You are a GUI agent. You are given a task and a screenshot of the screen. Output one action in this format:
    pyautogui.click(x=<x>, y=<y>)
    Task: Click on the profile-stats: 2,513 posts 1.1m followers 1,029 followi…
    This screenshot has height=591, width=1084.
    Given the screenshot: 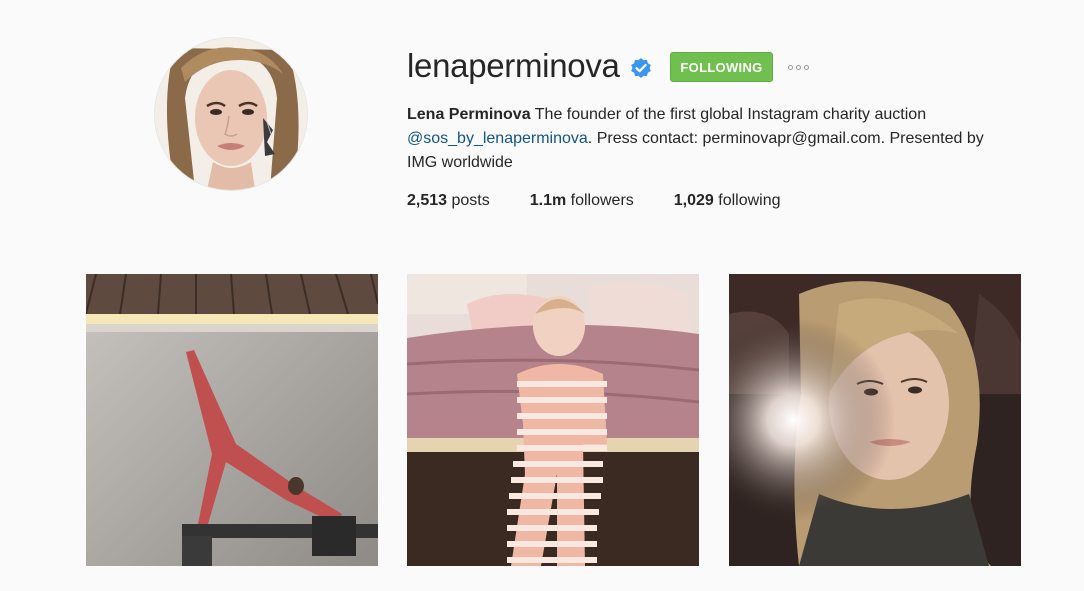 What is the action you would take?
    pyautogui.click(x=614, y=201)
    